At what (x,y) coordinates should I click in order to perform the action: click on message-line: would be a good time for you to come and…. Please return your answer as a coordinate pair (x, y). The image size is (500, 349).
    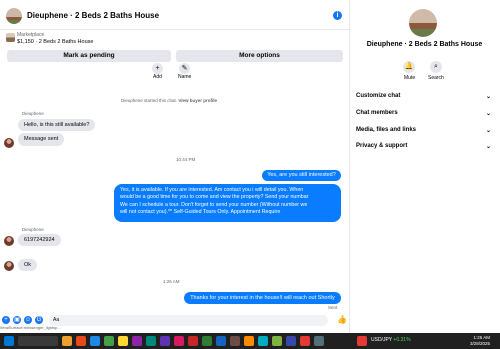
    Looking at the image, I should click on (214, 197).